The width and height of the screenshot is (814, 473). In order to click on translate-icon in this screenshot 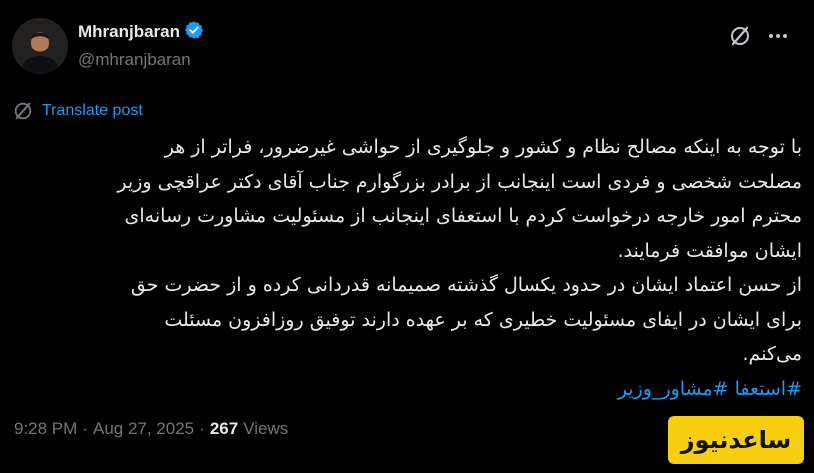, I will do `click(23, 111)`.